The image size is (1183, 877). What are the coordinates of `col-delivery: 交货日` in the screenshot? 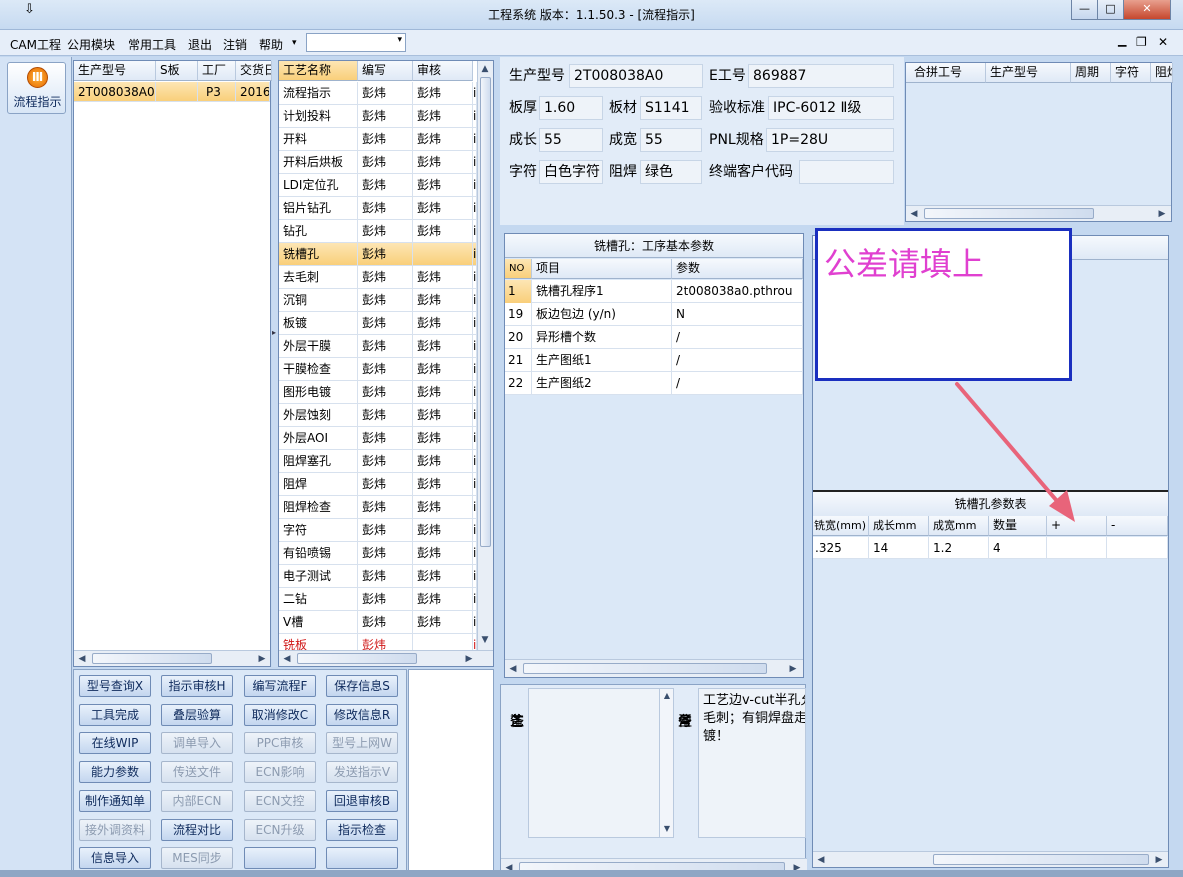 It's located at (254, 71).